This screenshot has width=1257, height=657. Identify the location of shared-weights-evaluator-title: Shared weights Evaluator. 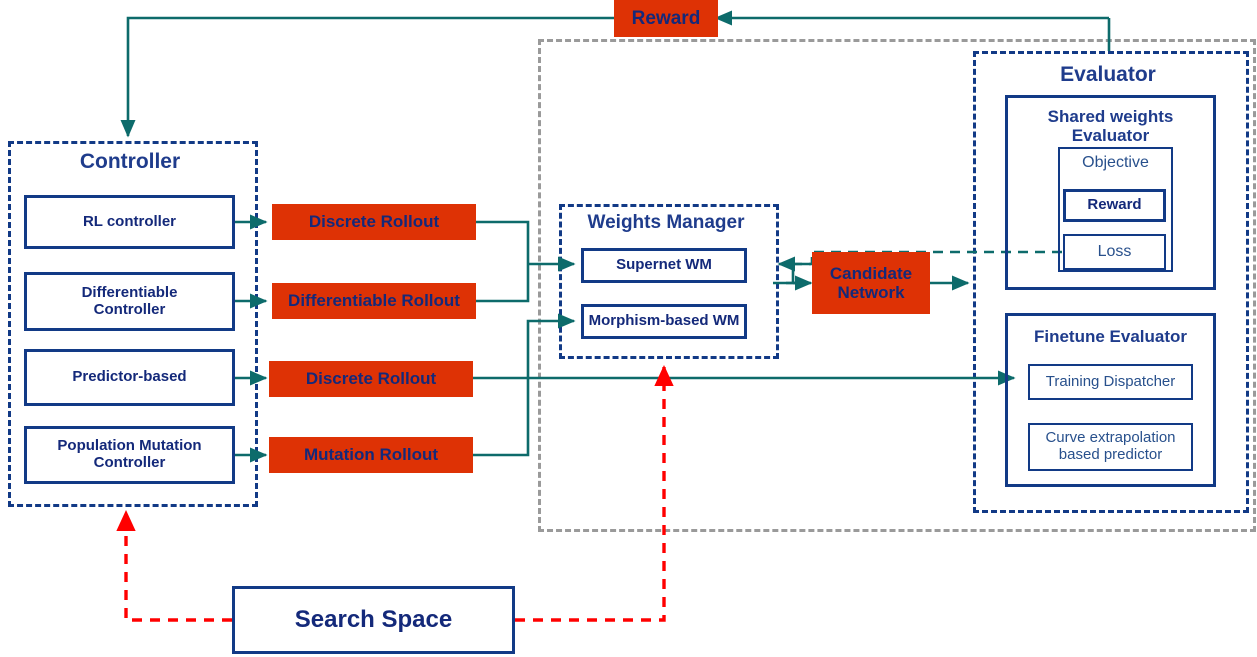
(1110, 126).